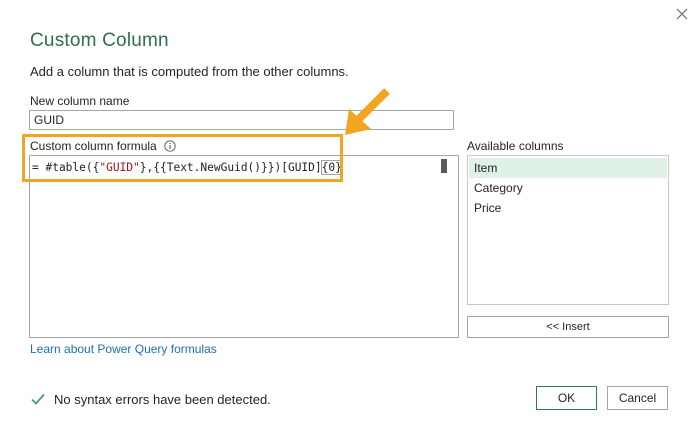 This screenshot has width=699, height=438. What do you see at coordinates (568, 188) in the screenshot?
I see `available-column-category: Category` at bounding box center [568, 188].